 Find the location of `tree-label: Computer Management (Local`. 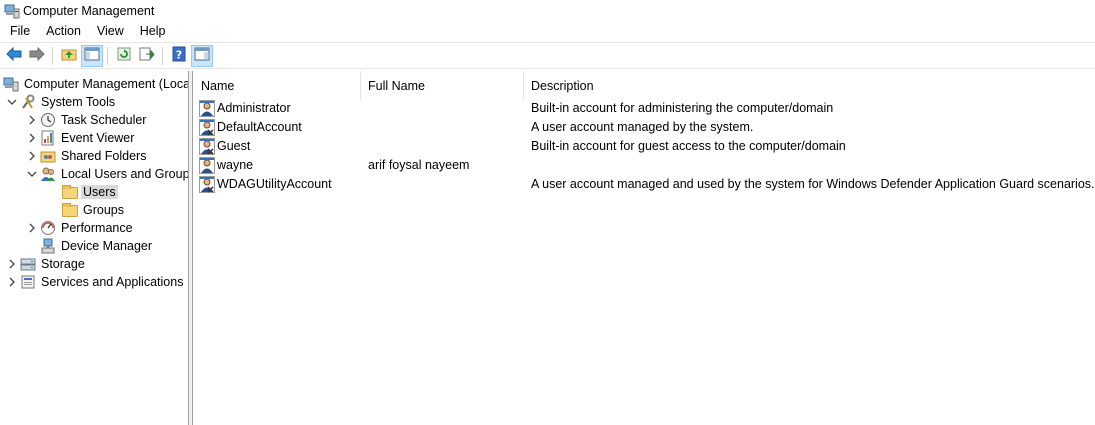

tree-label: Computer Management (Local is located at coordinates (106, 84).